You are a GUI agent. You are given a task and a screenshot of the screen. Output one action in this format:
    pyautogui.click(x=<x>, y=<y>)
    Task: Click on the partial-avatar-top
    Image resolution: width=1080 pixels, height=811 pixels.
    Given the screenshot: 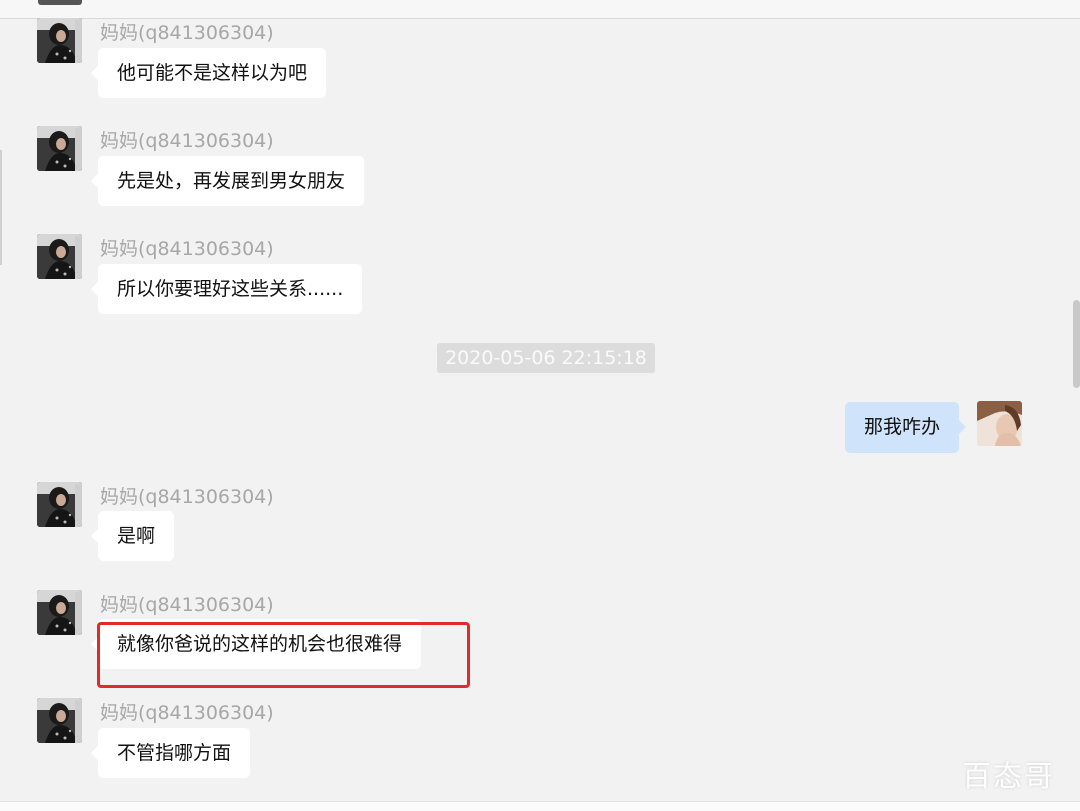 What is the action you would take?
    pyautogui.click(x=60, y=2)
    